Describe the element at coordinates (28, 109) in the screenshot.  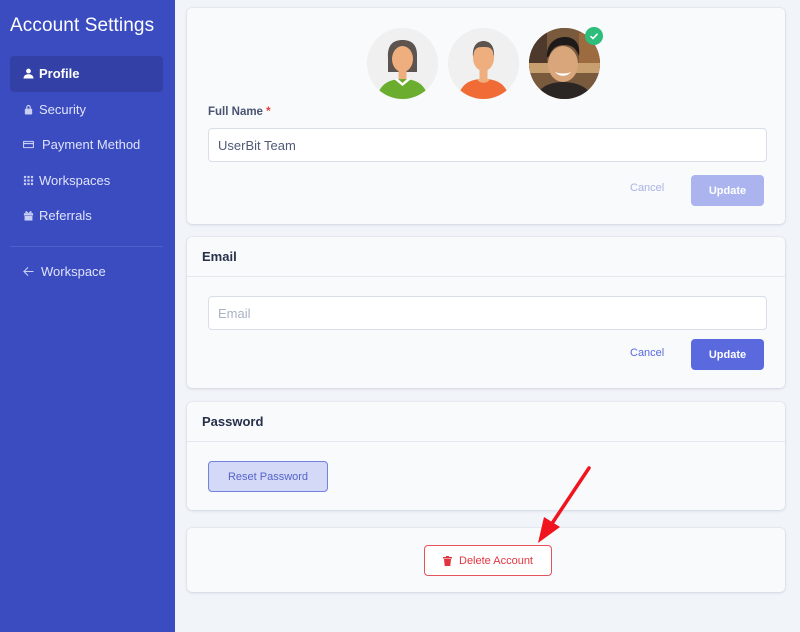
I see `lock-icon` at that location.